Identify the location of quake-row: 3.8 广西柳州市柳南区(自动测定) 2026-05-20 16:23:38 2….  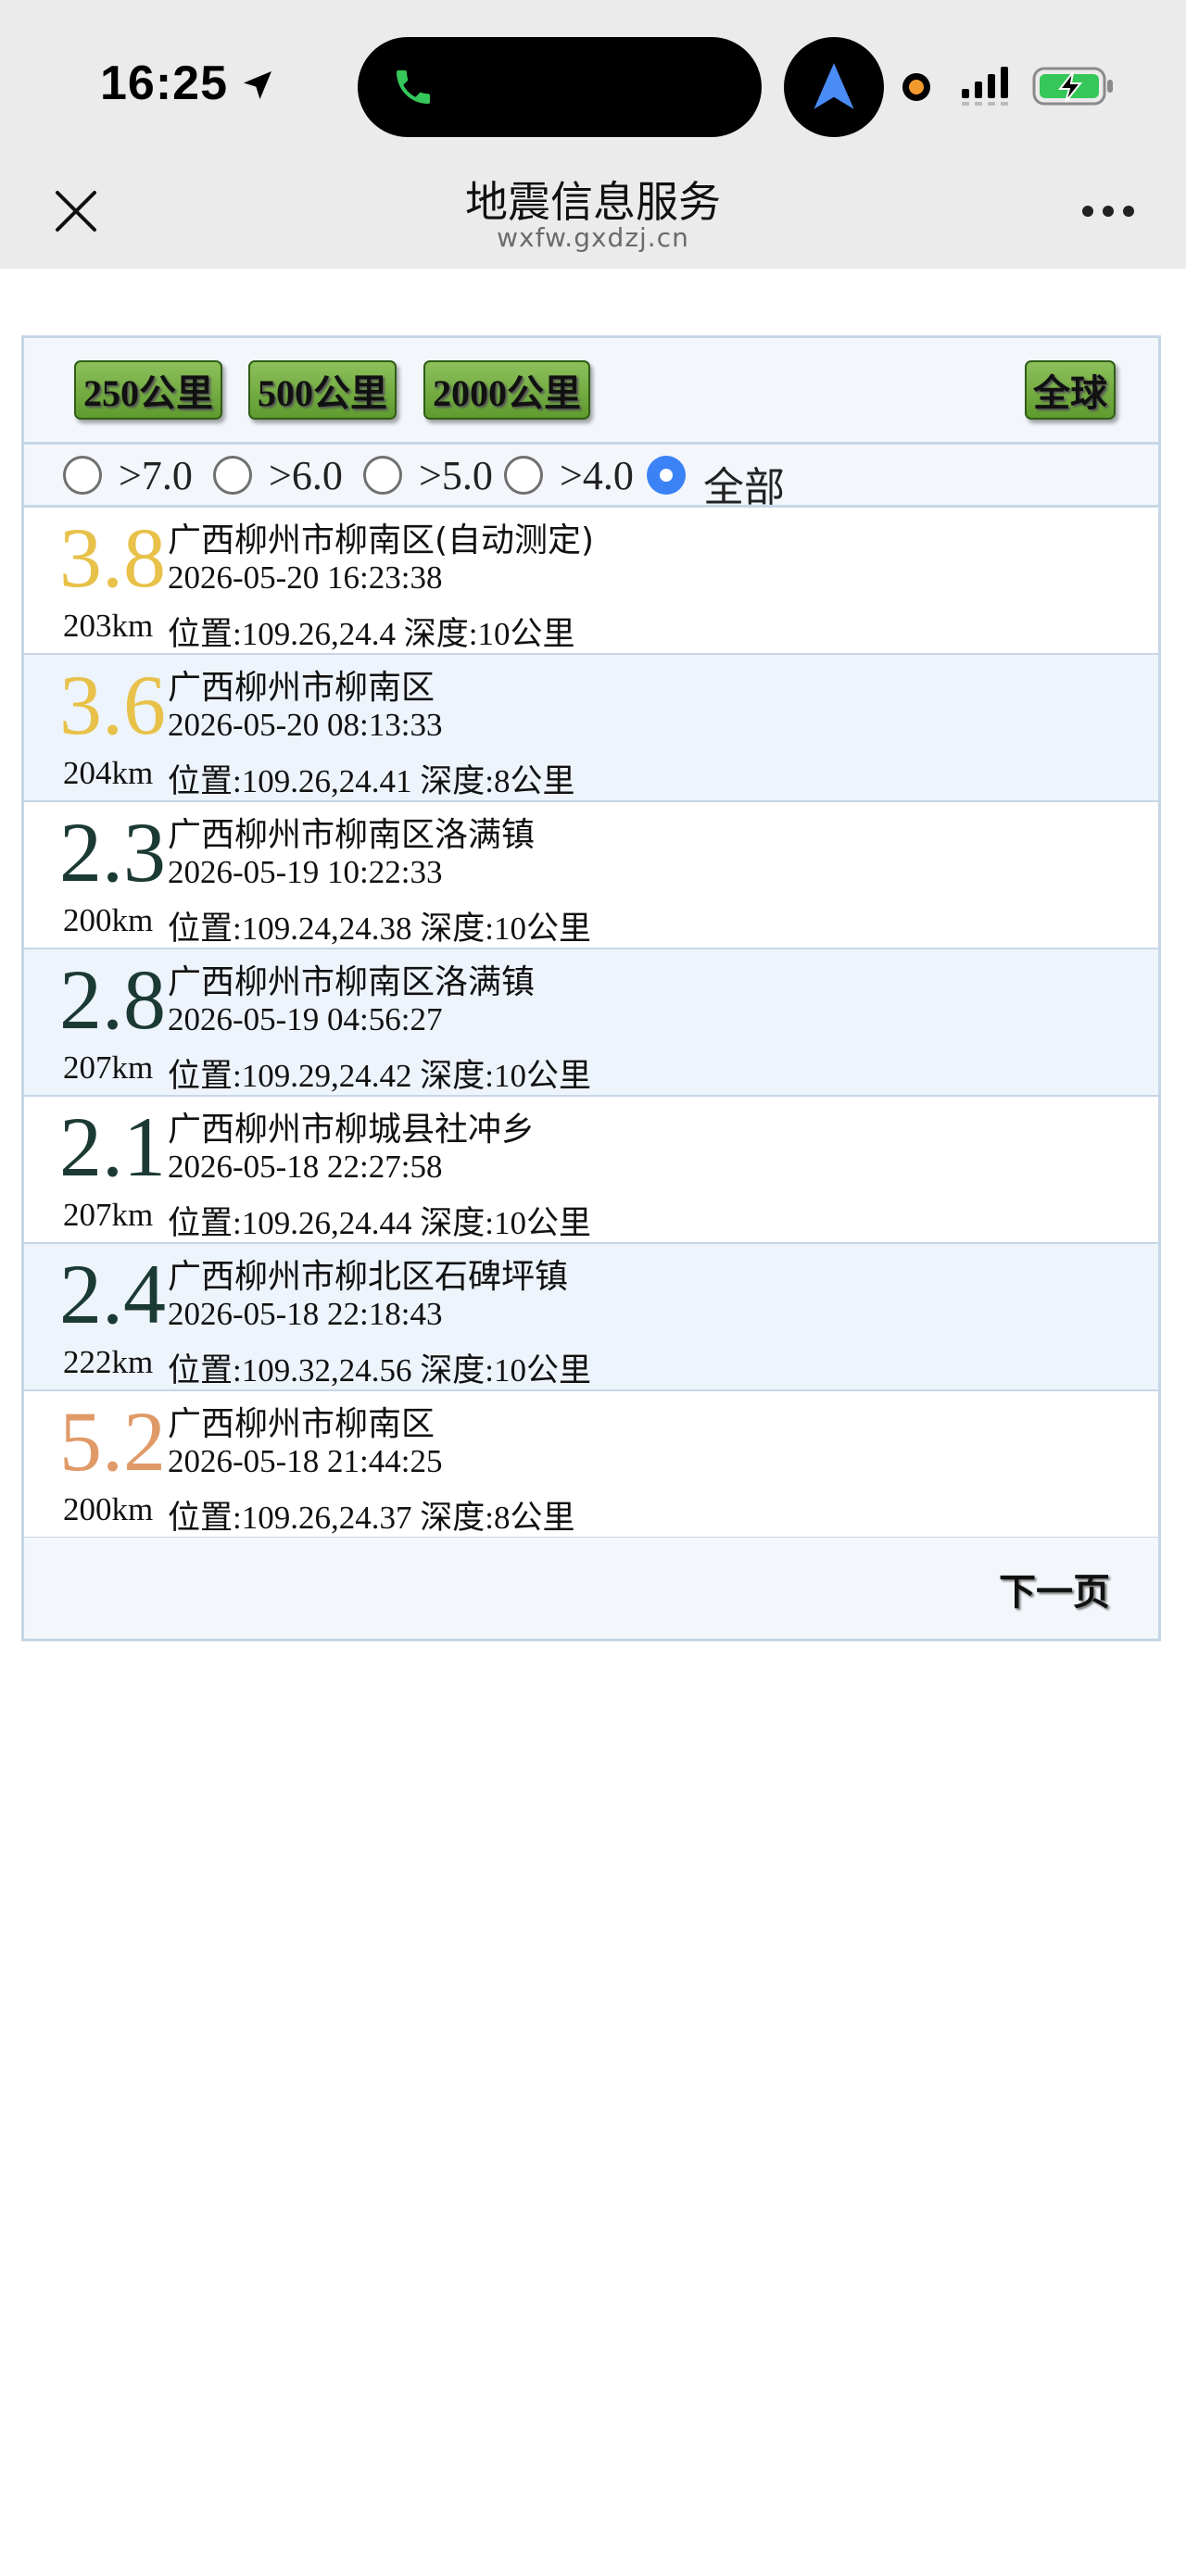
(591, 582).